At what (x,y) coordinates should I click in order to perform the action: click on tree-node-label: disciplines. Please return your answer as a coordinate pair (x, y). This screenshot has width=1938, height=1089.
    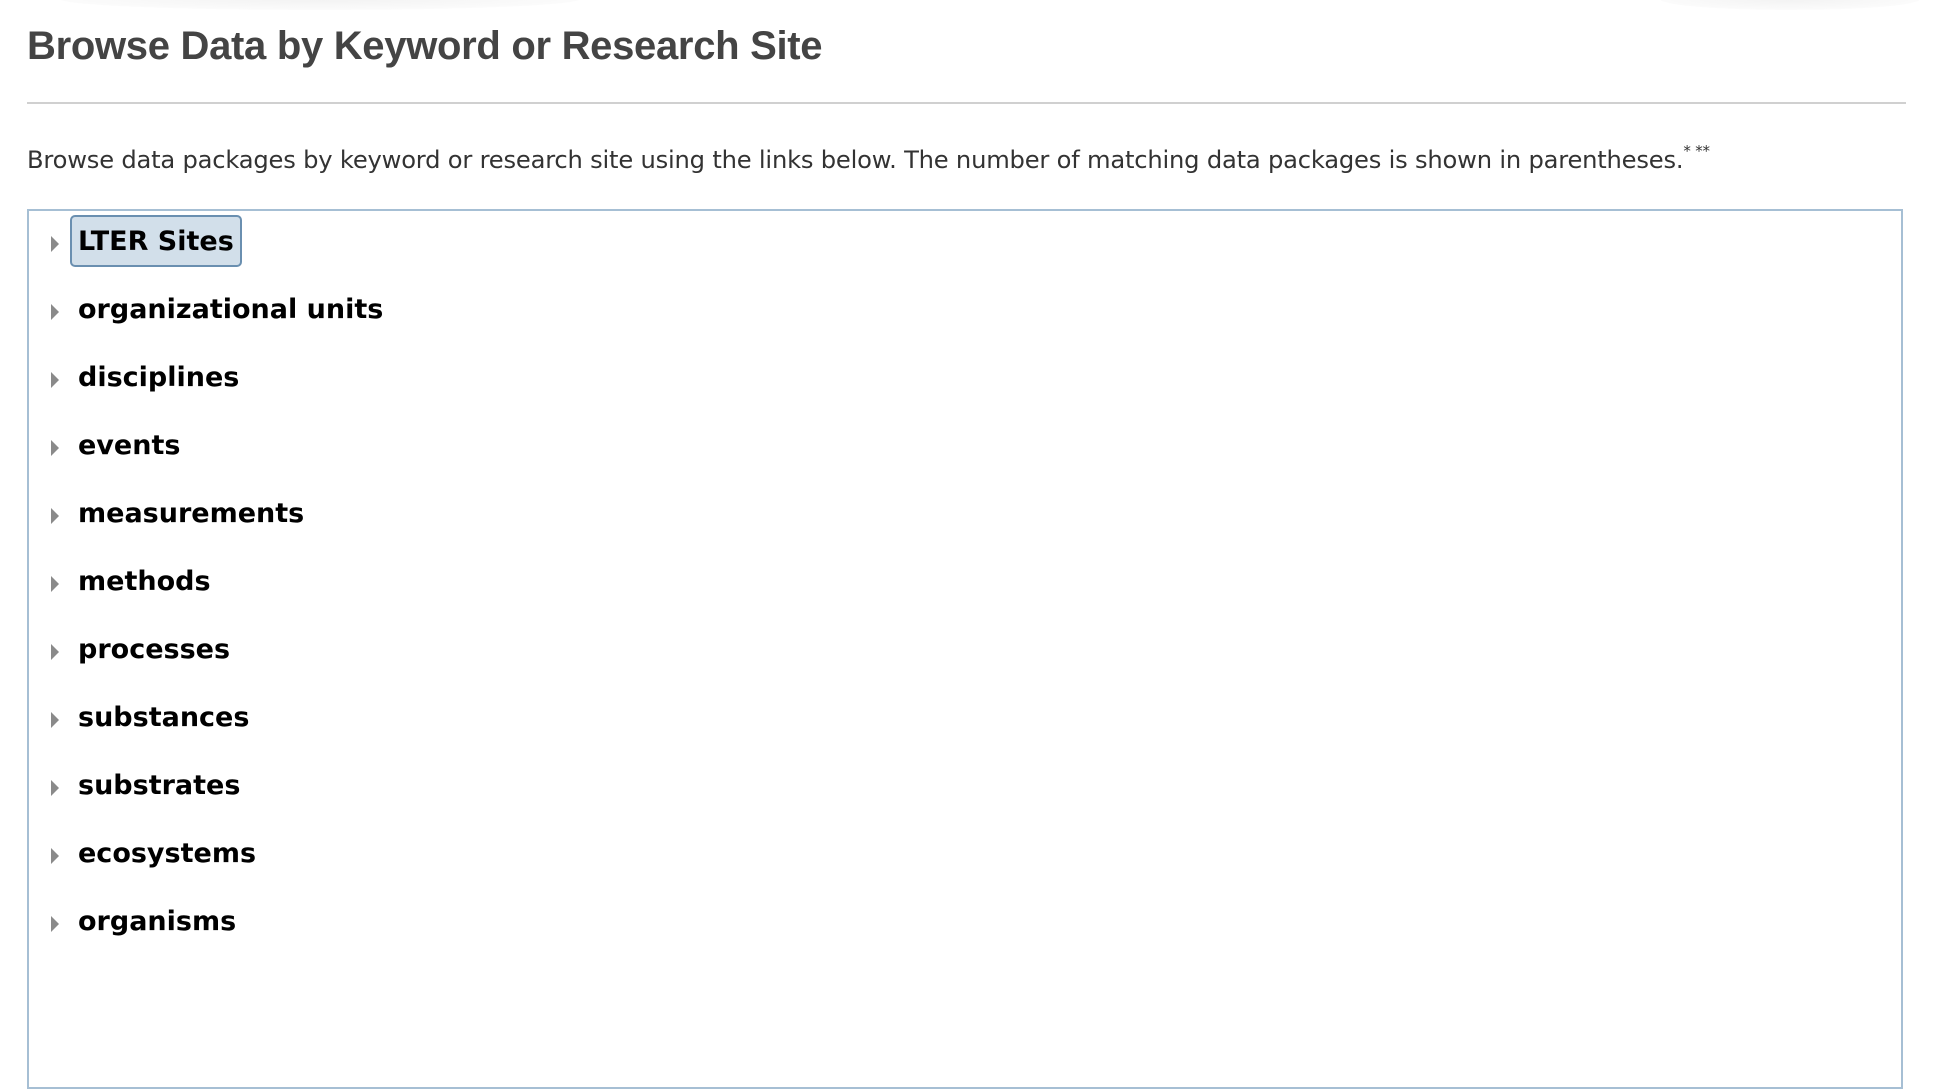
    Looking at the image, I should click on (158, 377).